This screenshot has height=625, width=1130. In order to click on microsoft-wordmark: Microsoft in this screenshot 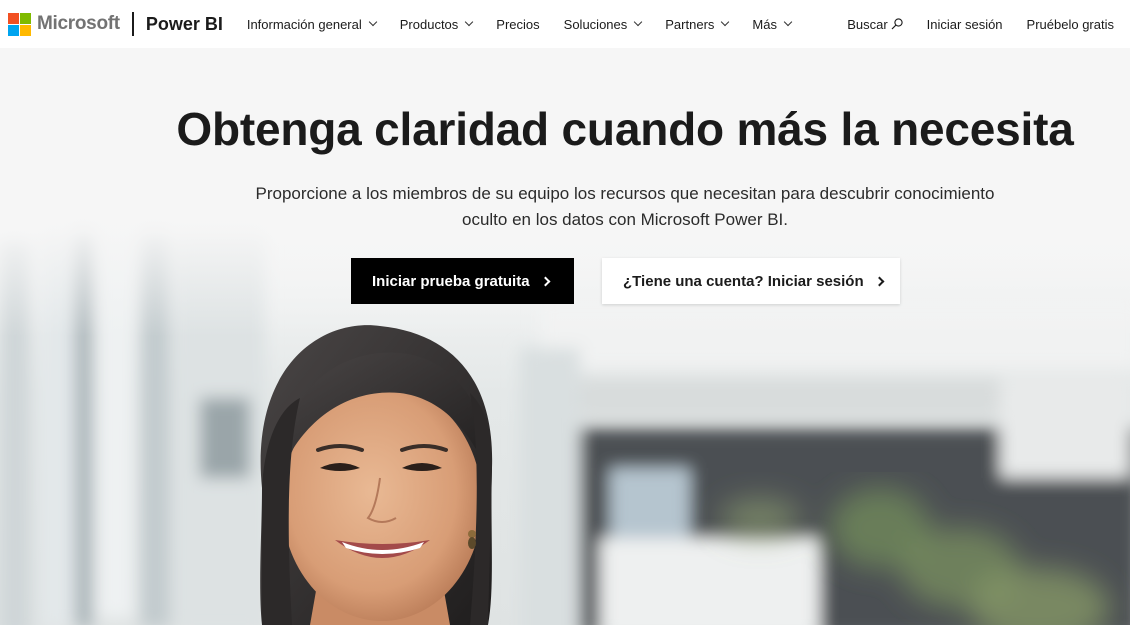, I will do `click(78, 23)`.